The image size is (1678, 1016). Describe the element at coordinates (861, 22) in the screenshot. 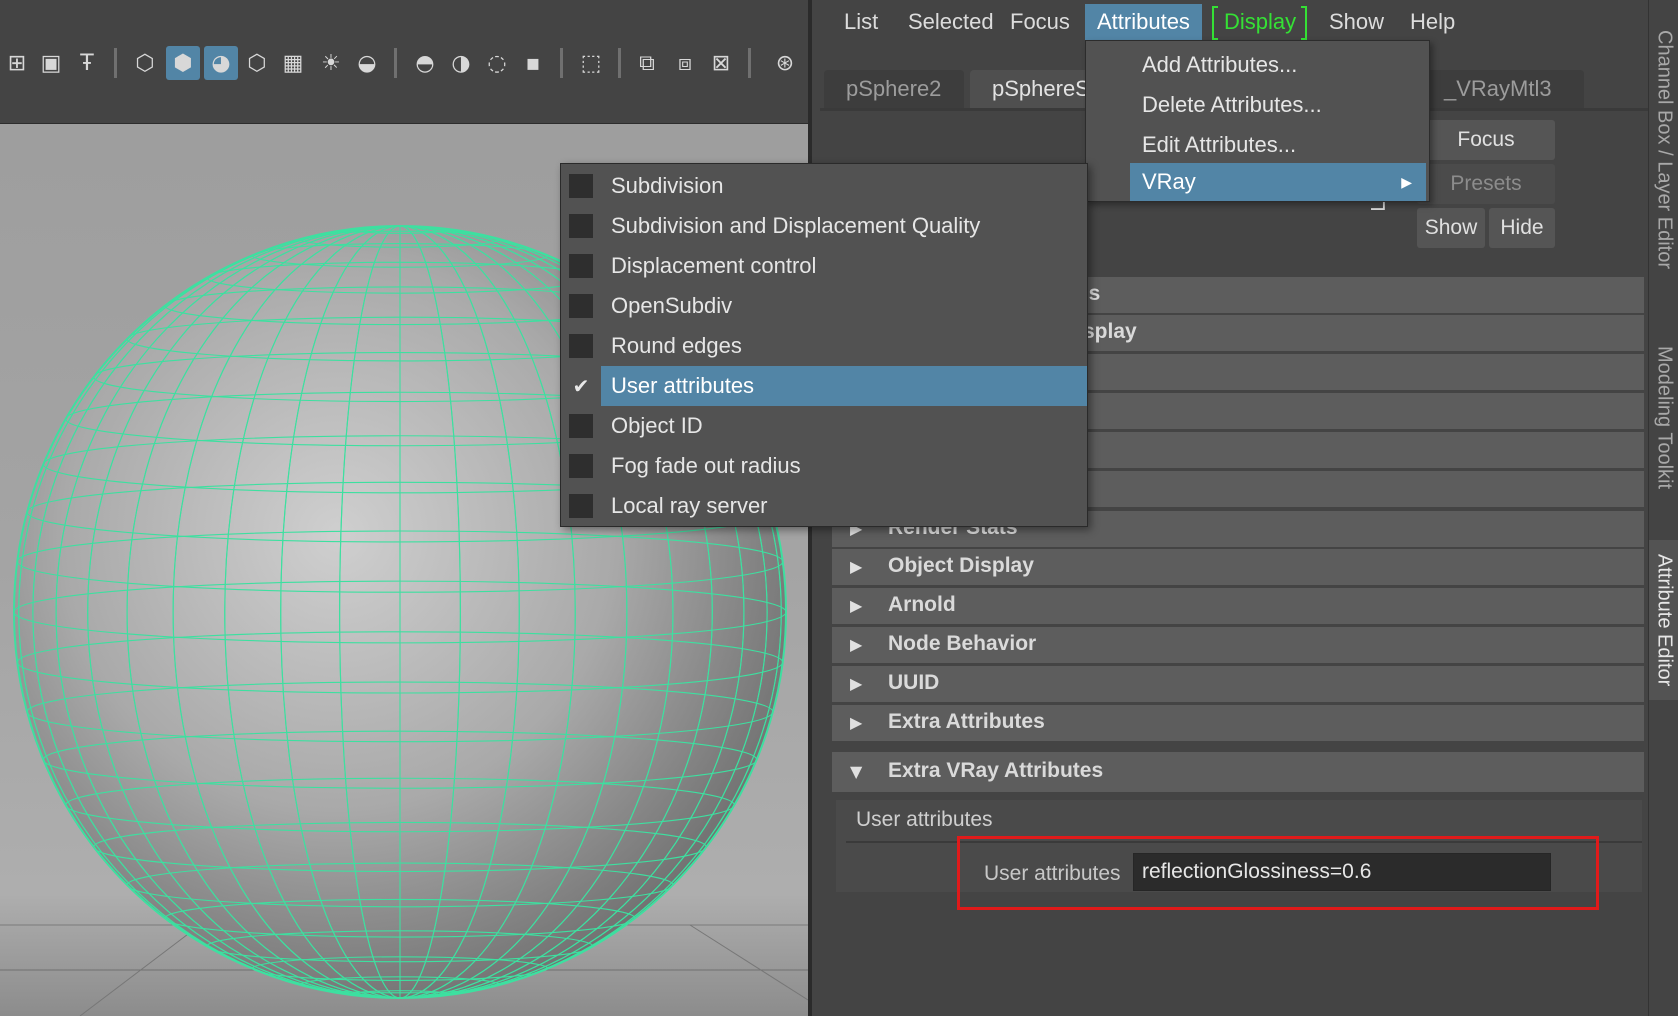

I see `menu-list: List` at that location.